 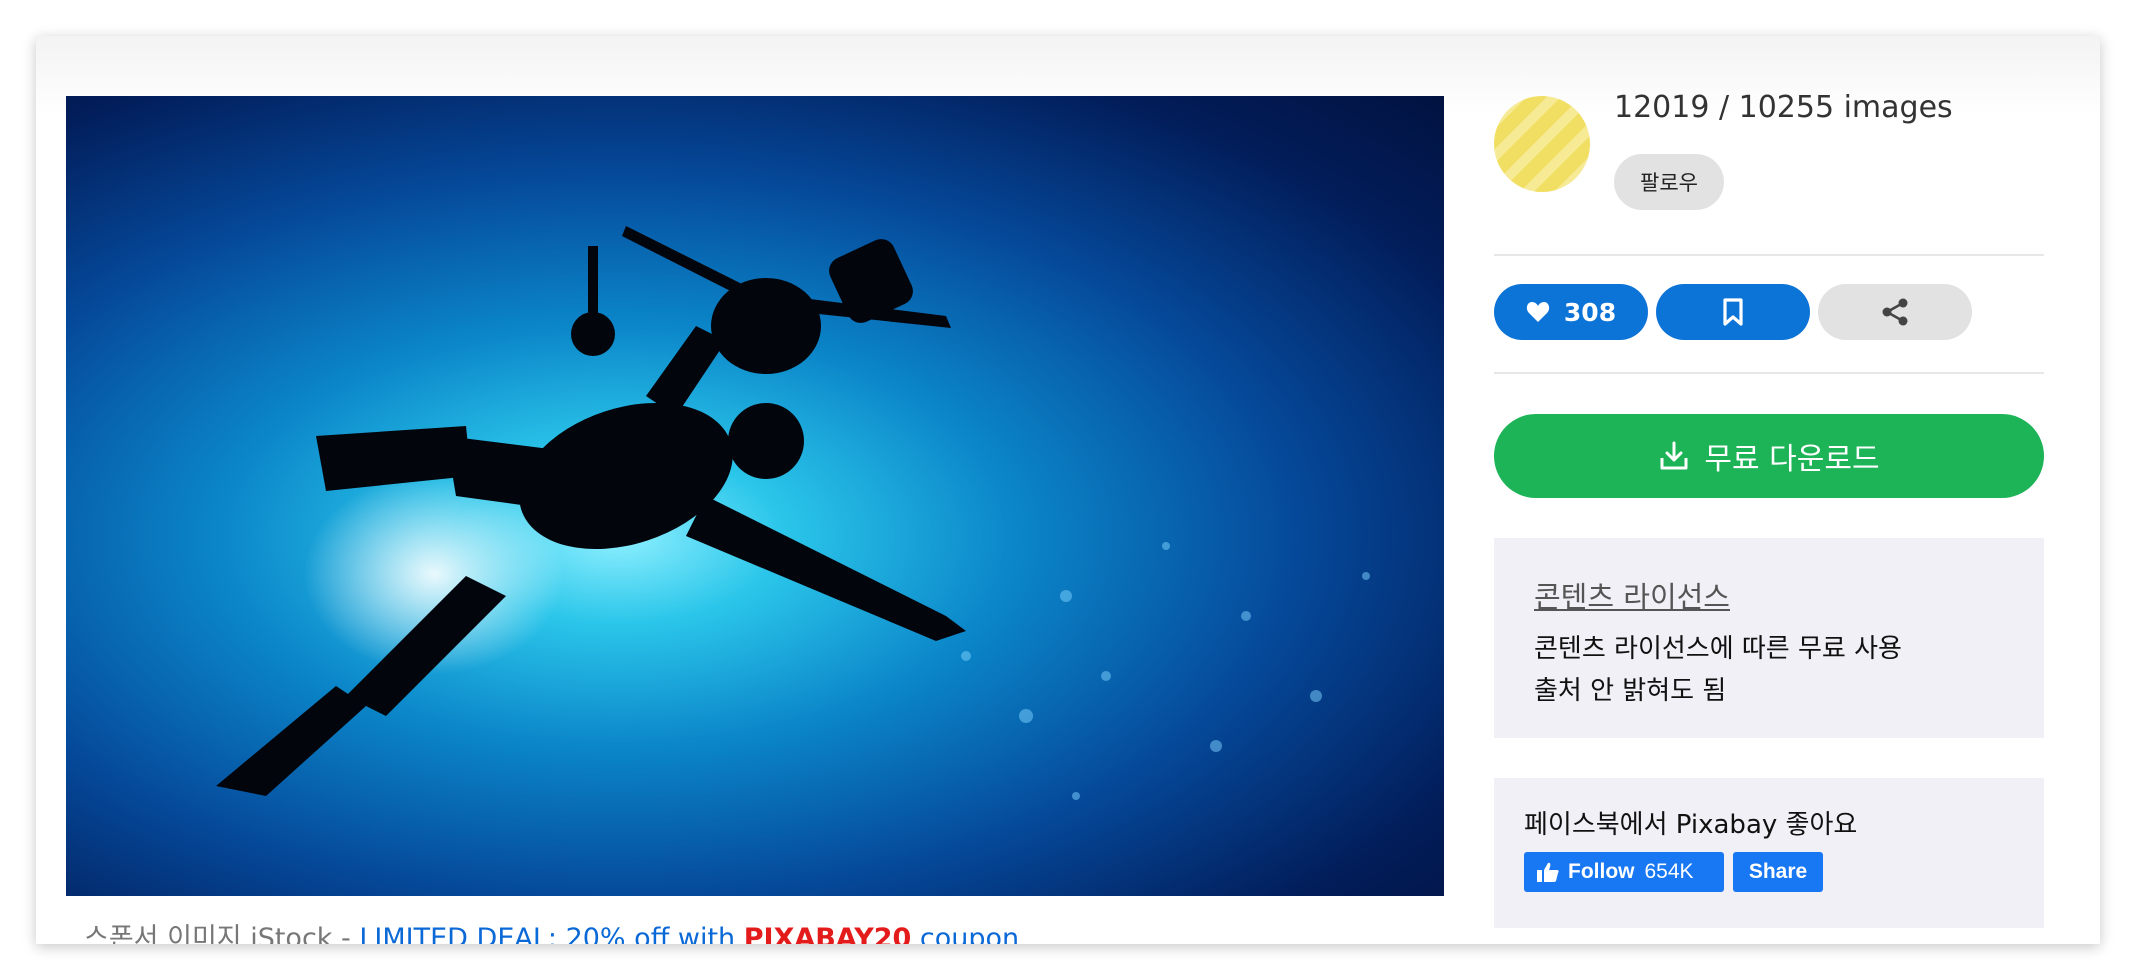 What do you see at coordinates (1691, 825) in the screenshot?
I see `facebook-text: 페이스북에서 Pixabay 좋아요` at bounding box center [1691, 825].